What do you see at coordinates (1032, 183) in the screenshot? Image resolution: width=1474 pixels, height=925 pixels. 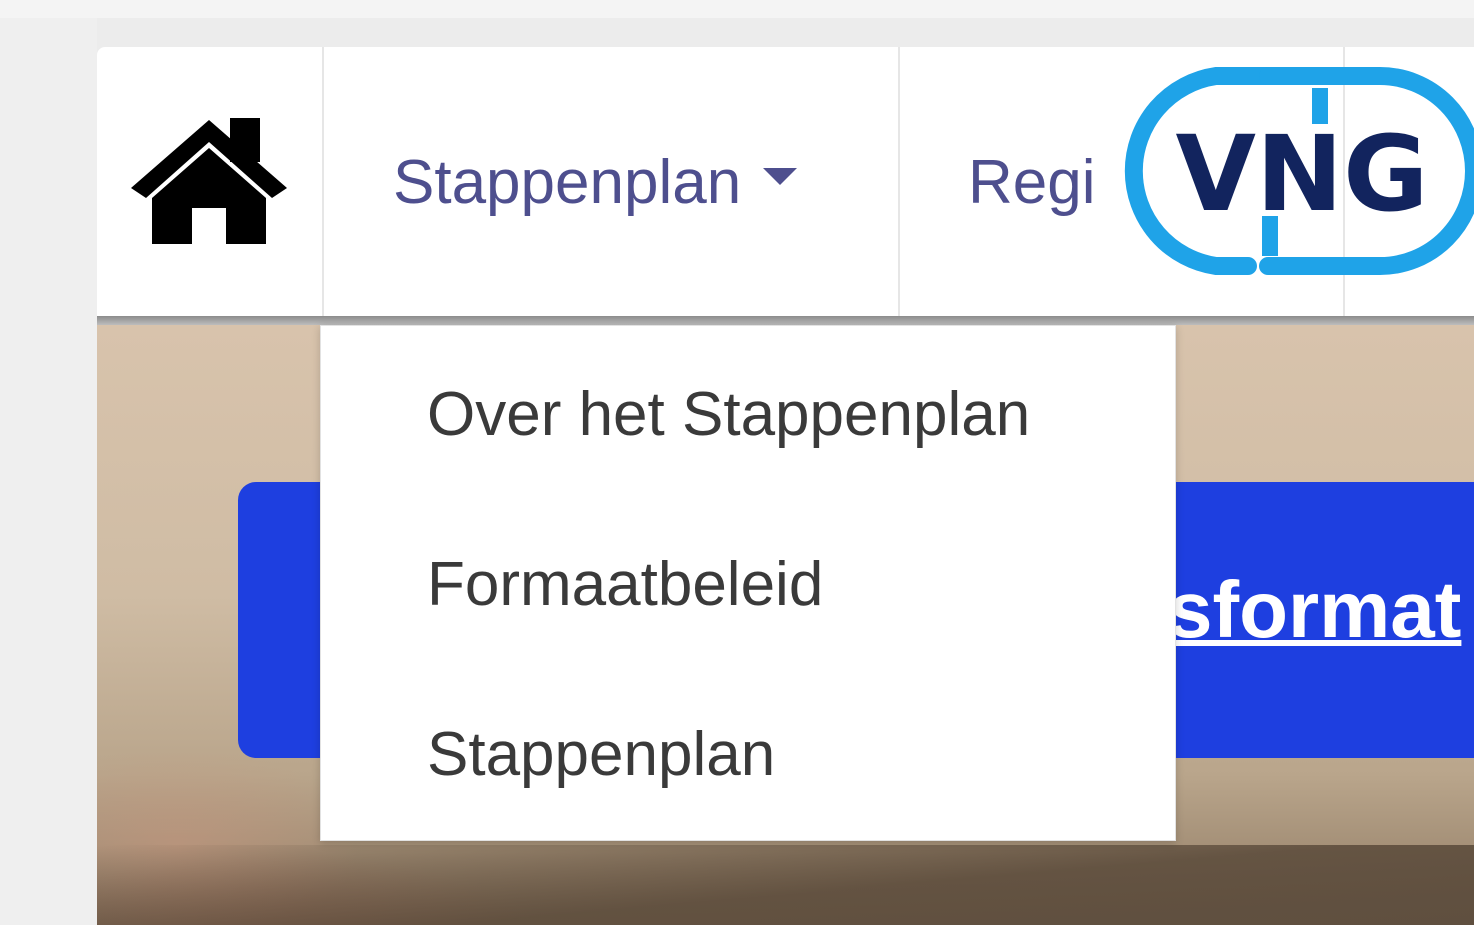 I see `nav-item-regi: Regi` at bounding box center [1032, 183].